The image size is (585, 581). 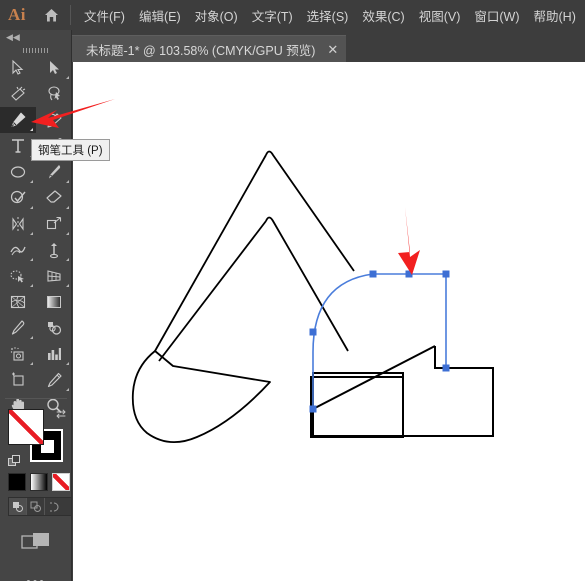 I want to click on menu-edit: 编辑(E), so click(x=160, y=15).